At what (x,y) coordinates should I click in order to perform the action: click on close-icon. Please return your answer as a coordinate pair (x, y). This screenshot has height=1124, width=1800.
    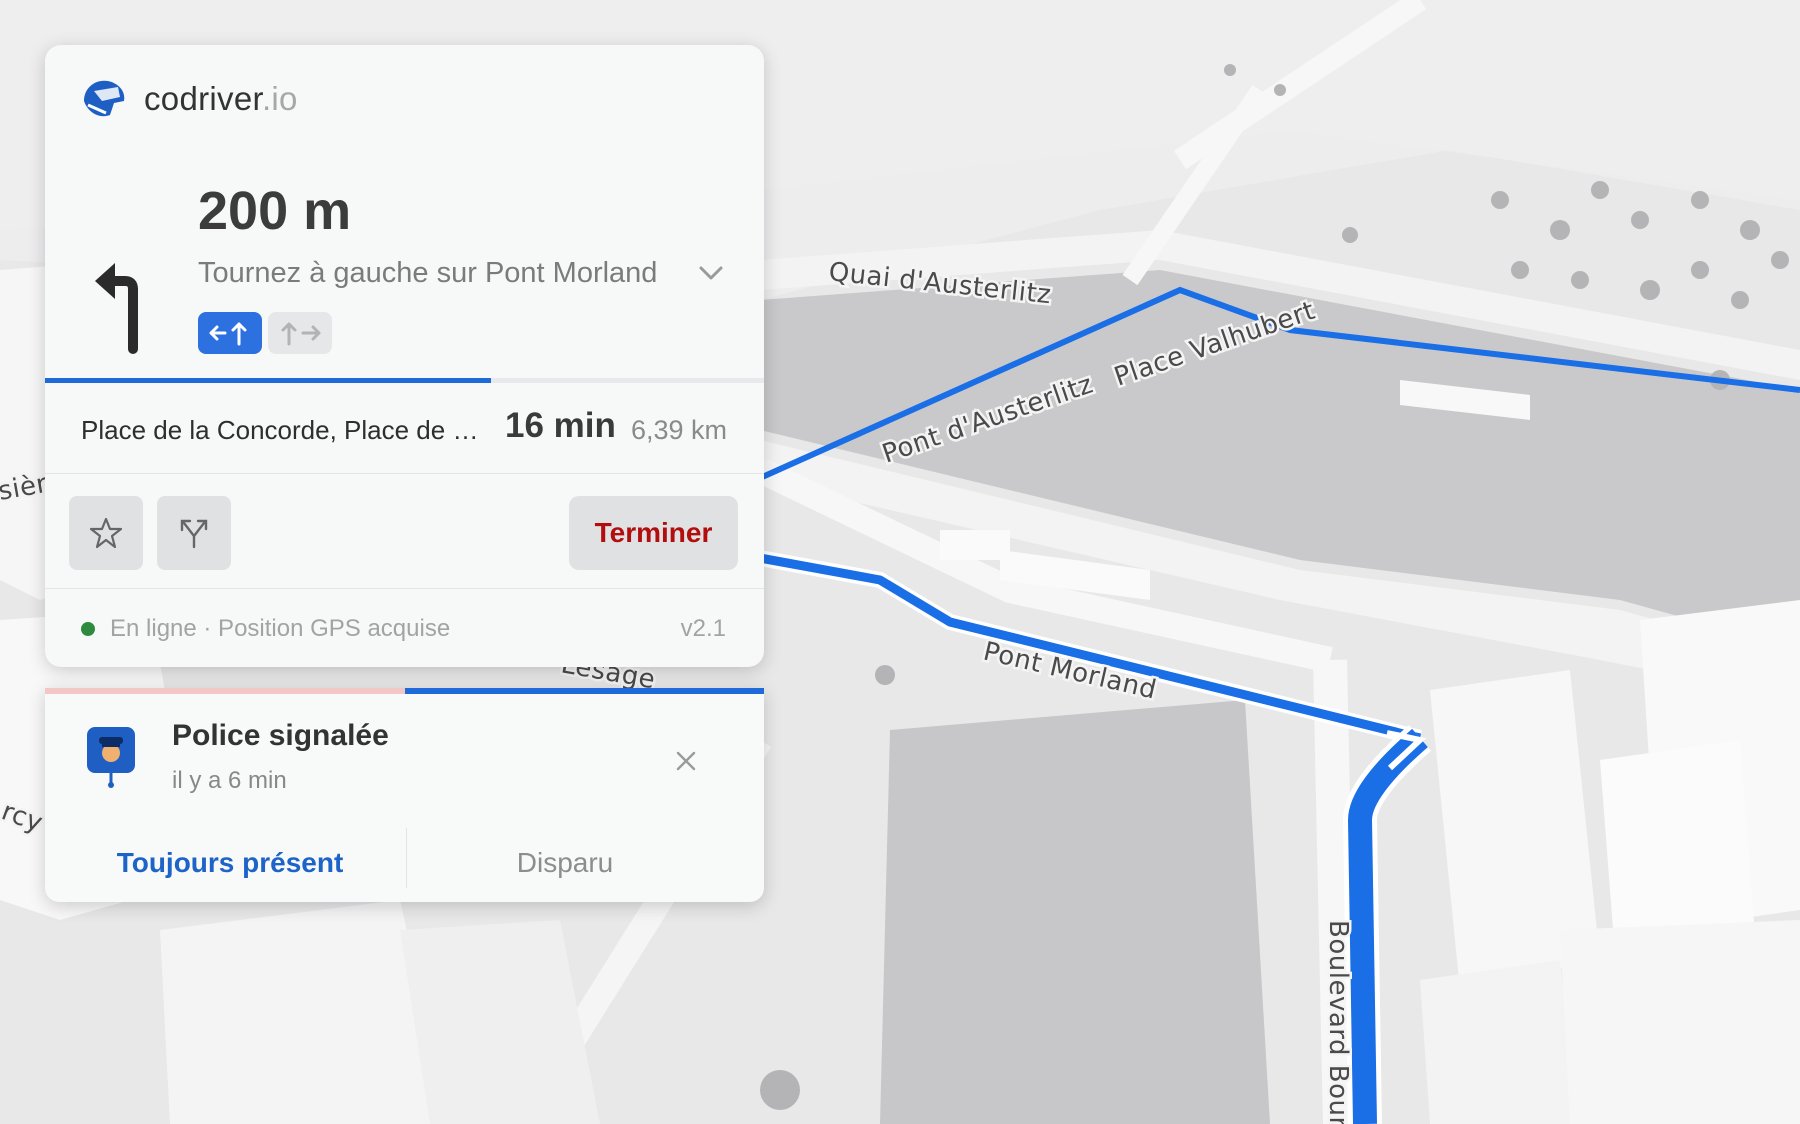
    Looking at the image, I should click on (686, 761).